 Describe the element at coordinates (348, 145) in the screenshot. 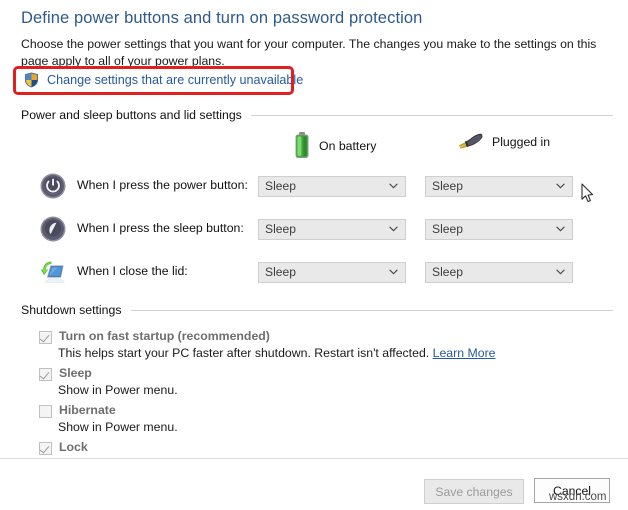

I see `column-header-on-battery-label: On battery` at that location.